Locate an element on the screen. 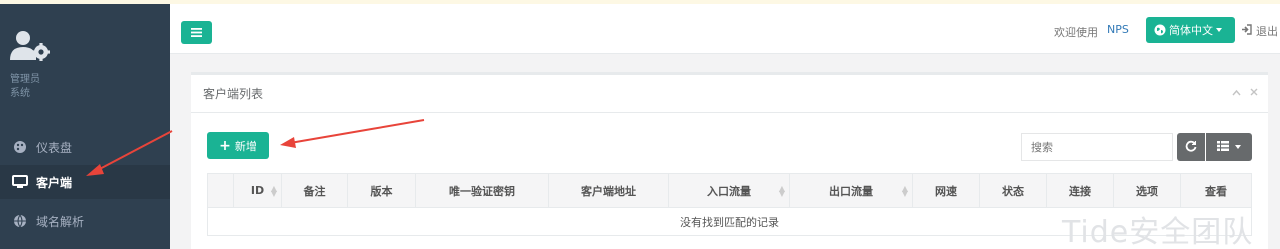 The width and height of the screenshot is (1280, 249). language-label: 简体中文 is located at coordinates (1191, 30).